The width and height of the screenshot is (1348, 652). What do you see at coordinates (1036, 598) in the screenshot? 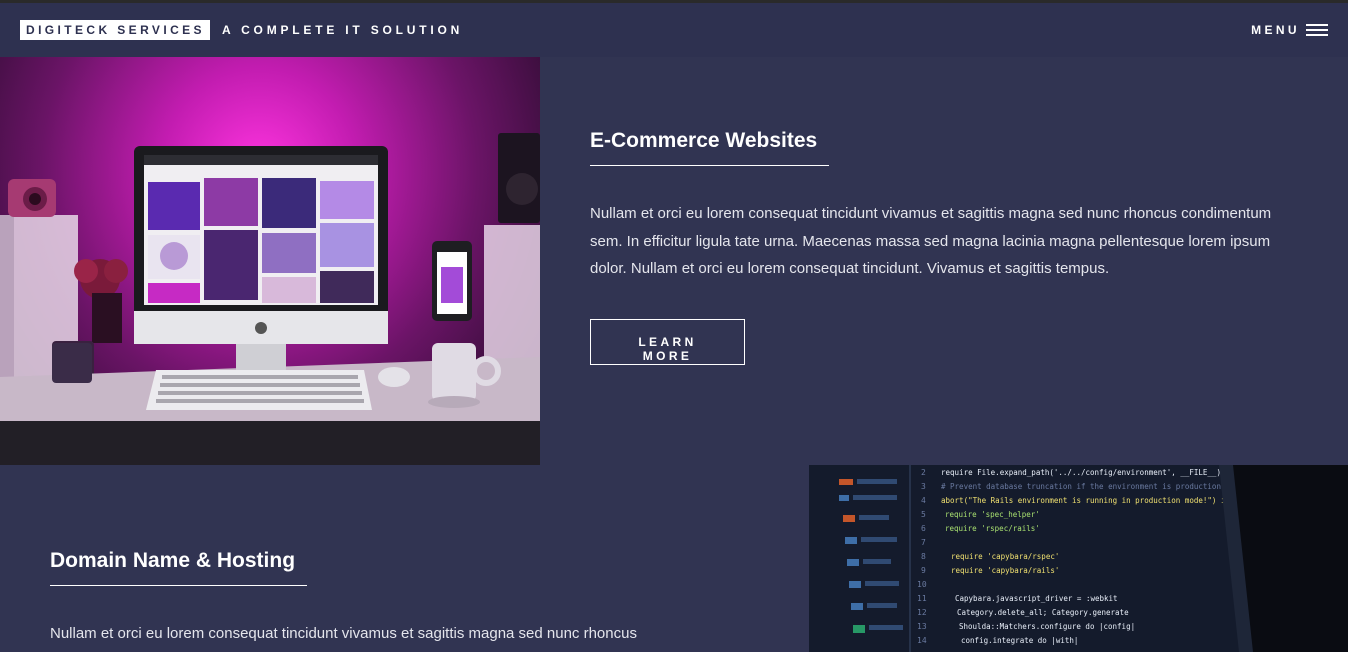
I see `code-line: Capybara.javascript_driver = :webkit` at bounding box center [1036, 598].